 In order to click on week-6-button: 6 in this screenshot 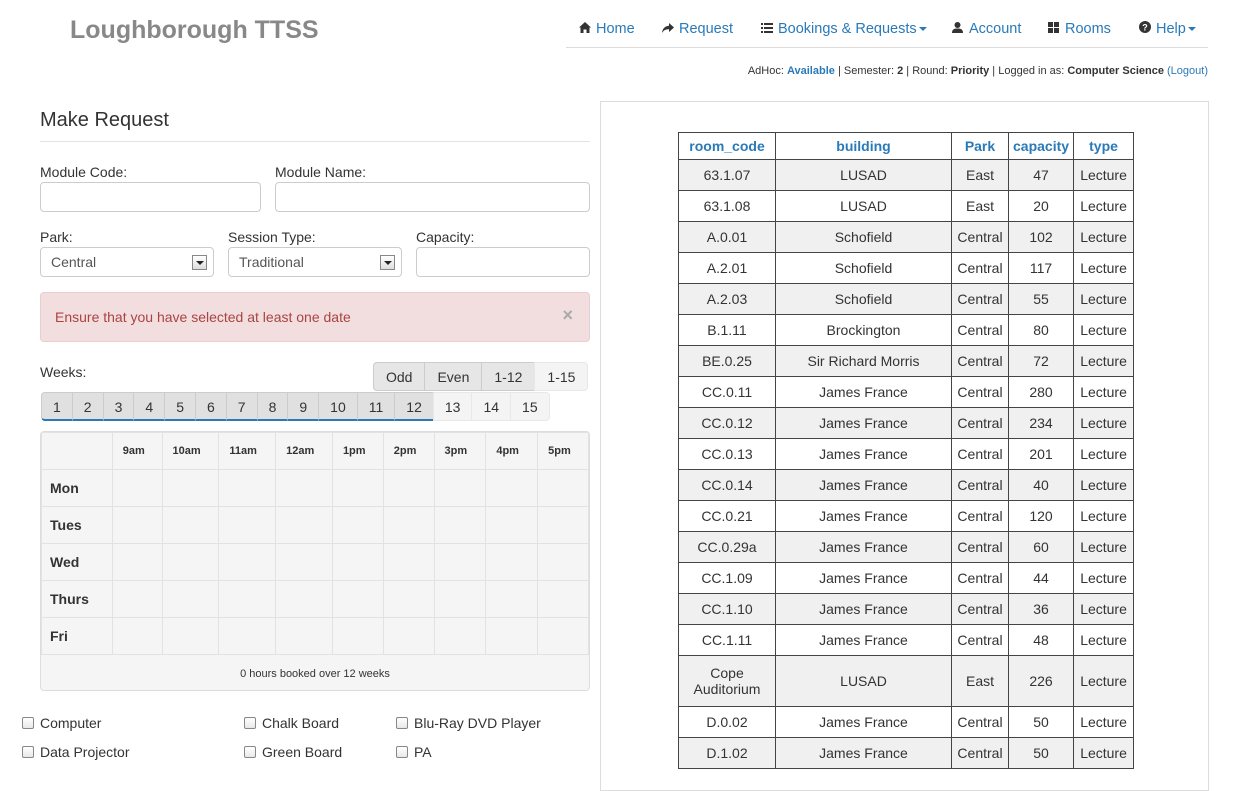, I will do `click(210, 406)`.